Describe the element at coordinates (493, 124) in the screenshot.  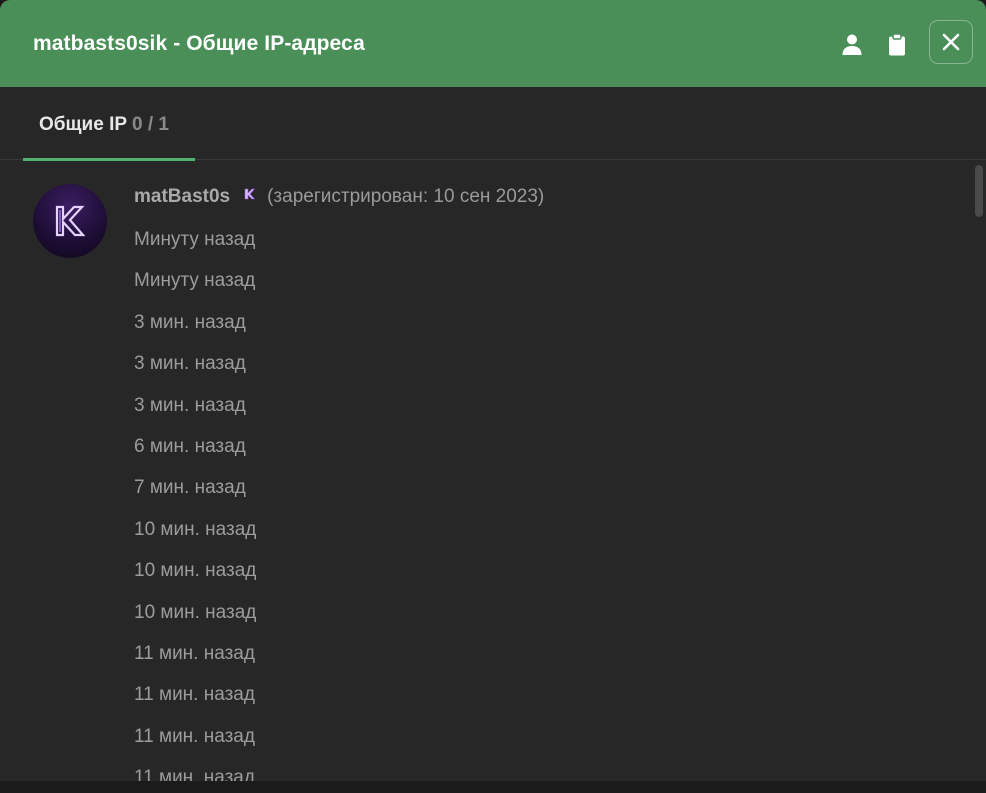
I see `tab-bar: Общие IP 0 / 1` at that location.